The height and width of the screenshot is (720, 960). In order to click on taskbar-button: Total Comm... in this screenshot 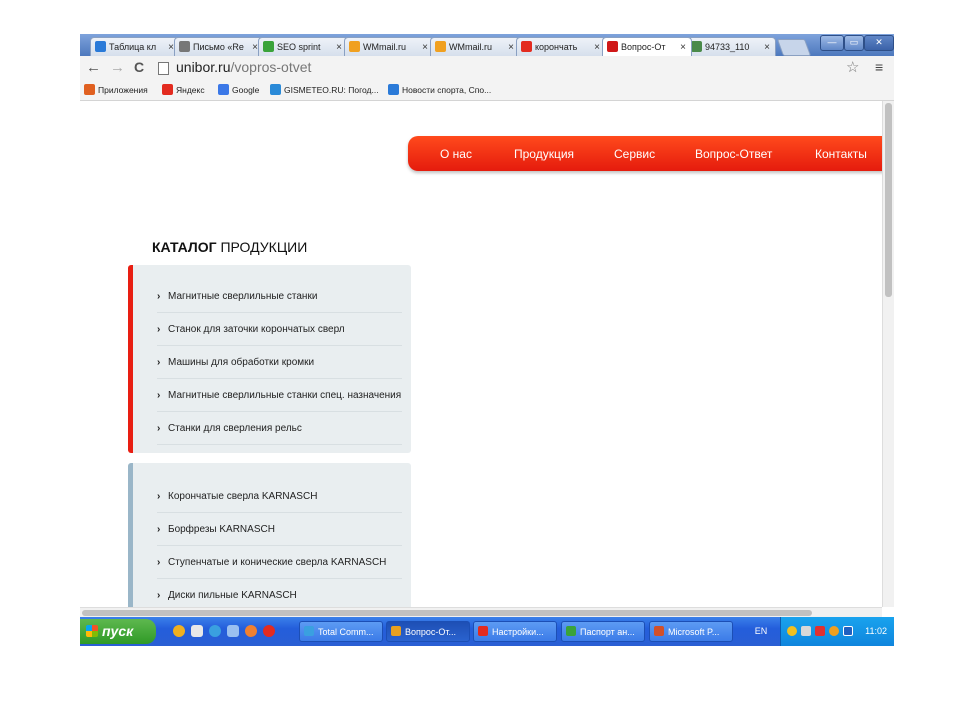, I will do `click(341, 631)`.